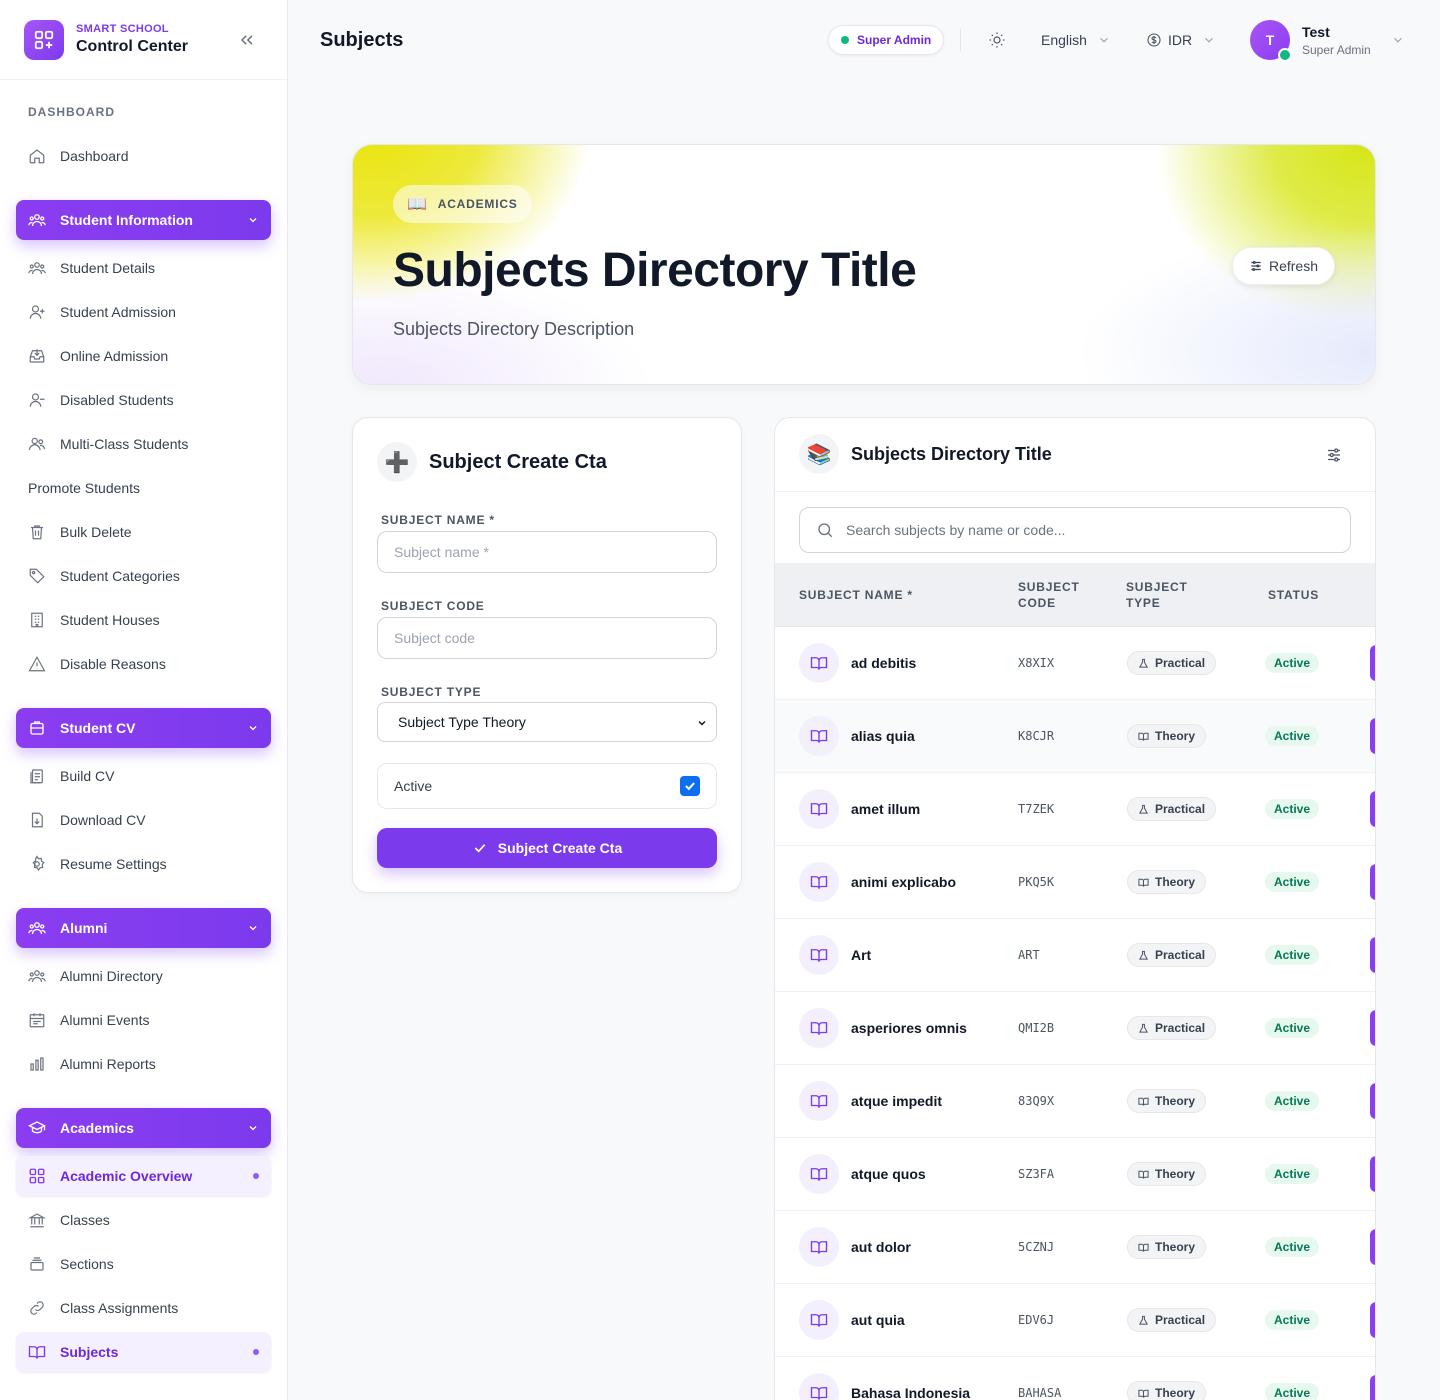 The height and width of the screenshot is (1400, 1440). Describe the element at coordinates (113, 864) in the screenshot. I see `sidebar-item-label: Resume Settings` at that location.